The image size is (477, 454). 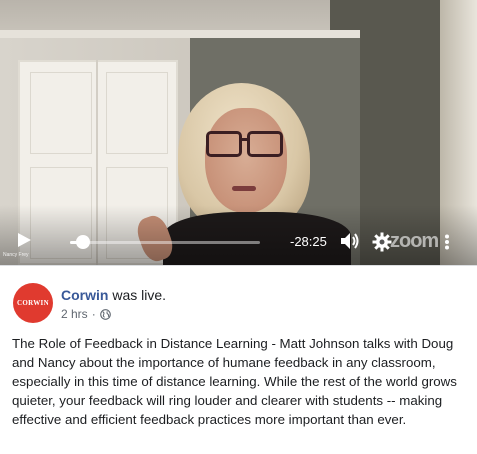 What do you see at coordinates (137, 295) in the screenshot?
I see `post-action-text: was live.` at bounding box center [137, 295].